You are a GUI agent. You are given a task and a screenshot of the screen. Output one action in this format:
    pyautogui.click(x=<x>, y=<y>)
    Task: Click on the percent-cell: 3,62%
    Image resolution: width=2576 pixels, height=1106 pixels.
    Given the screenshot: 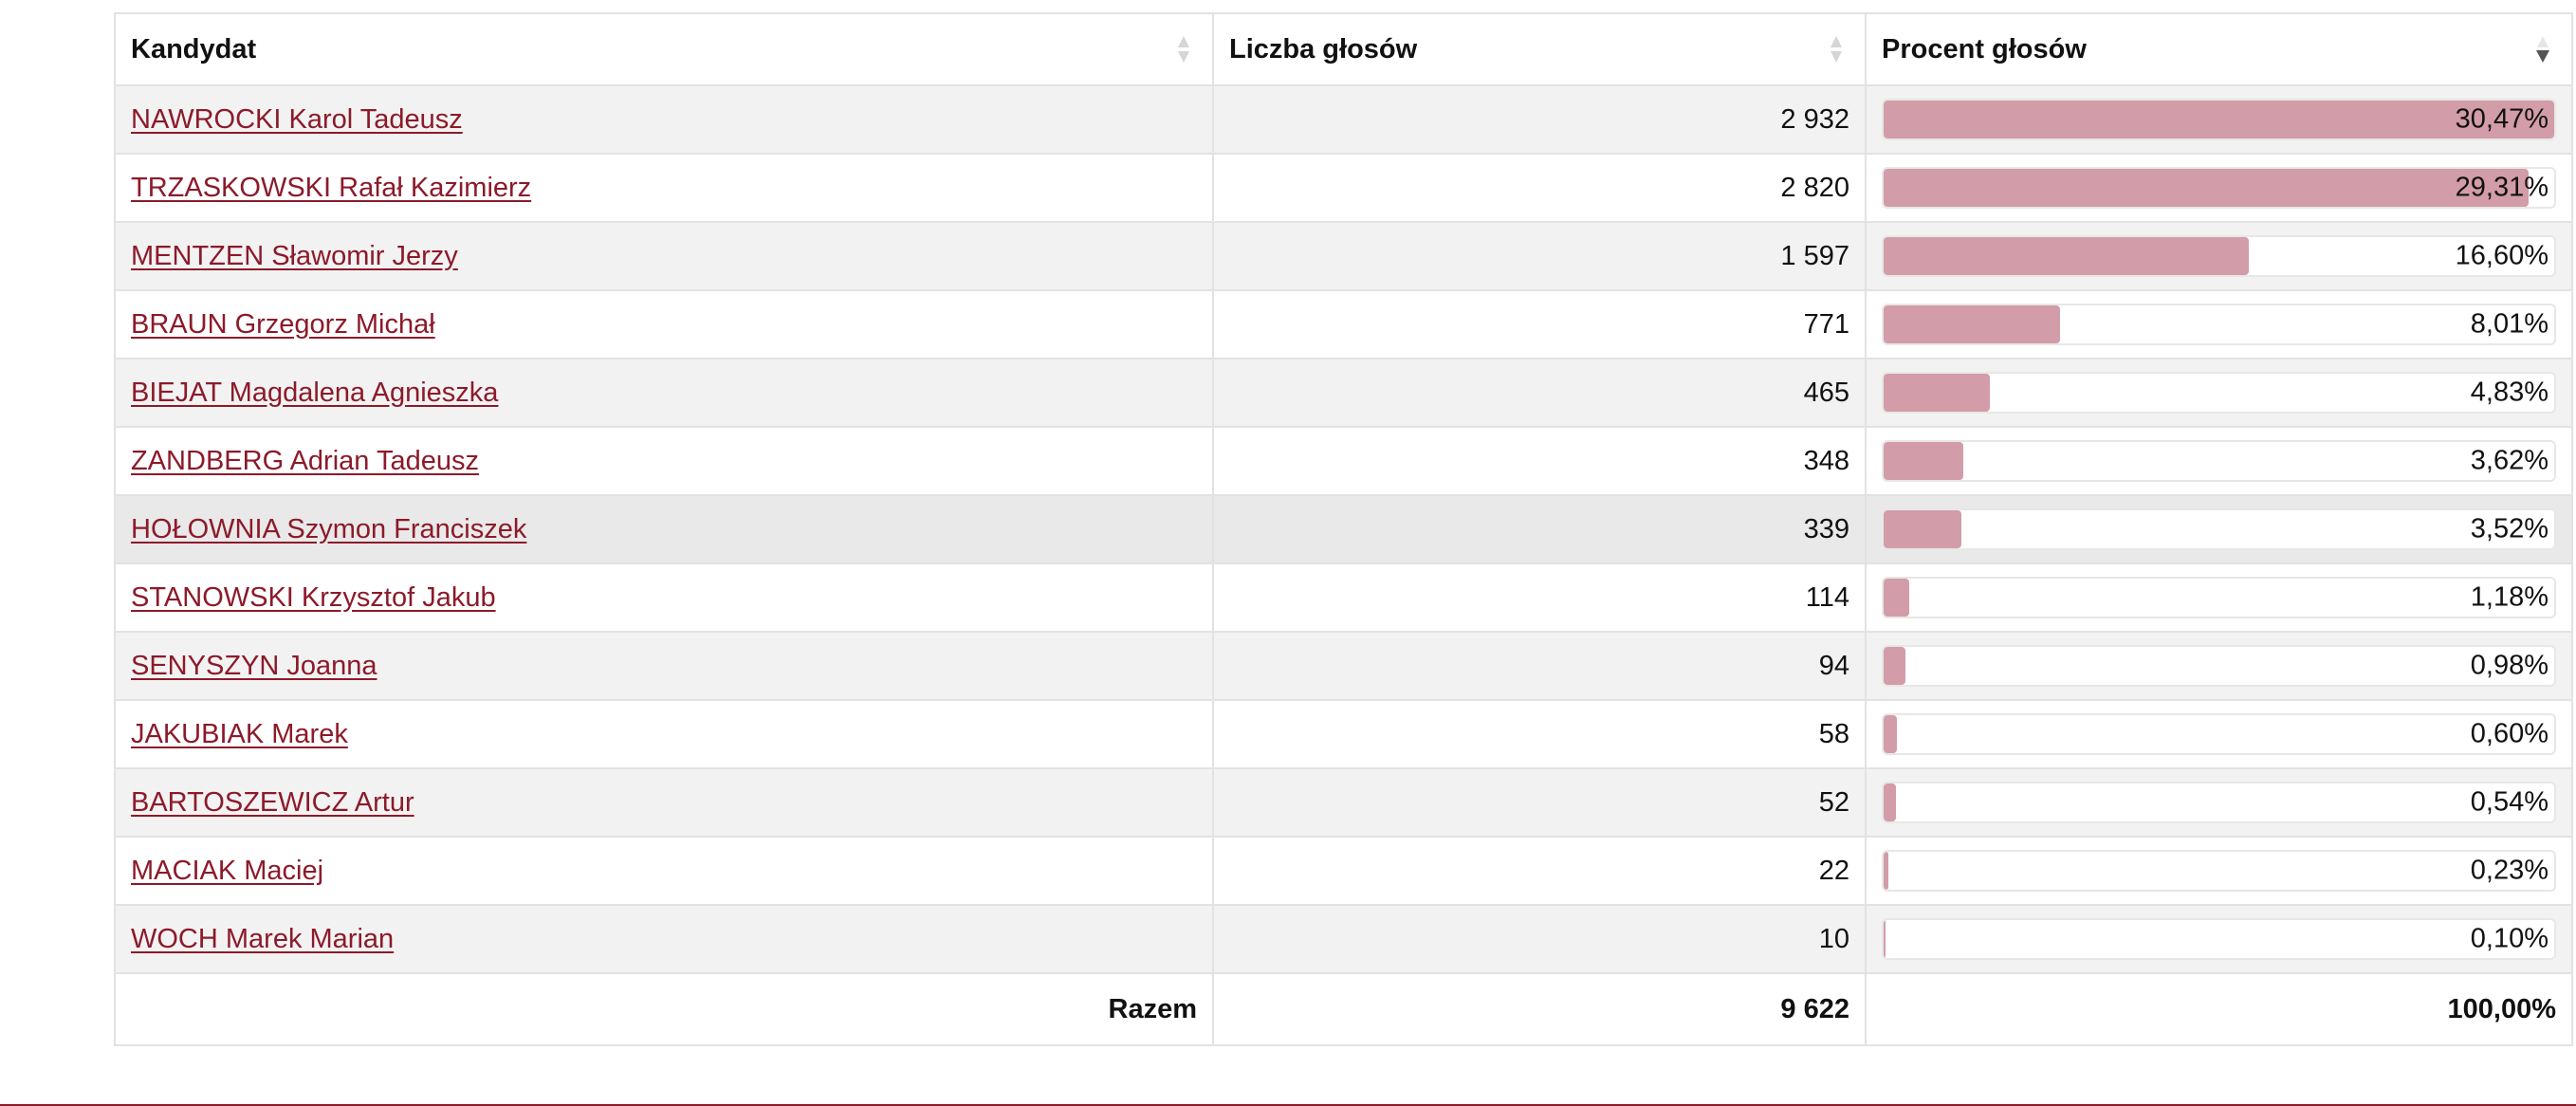 What is the action you would take?
    pyautogui.click(x=2219, y=461)
    